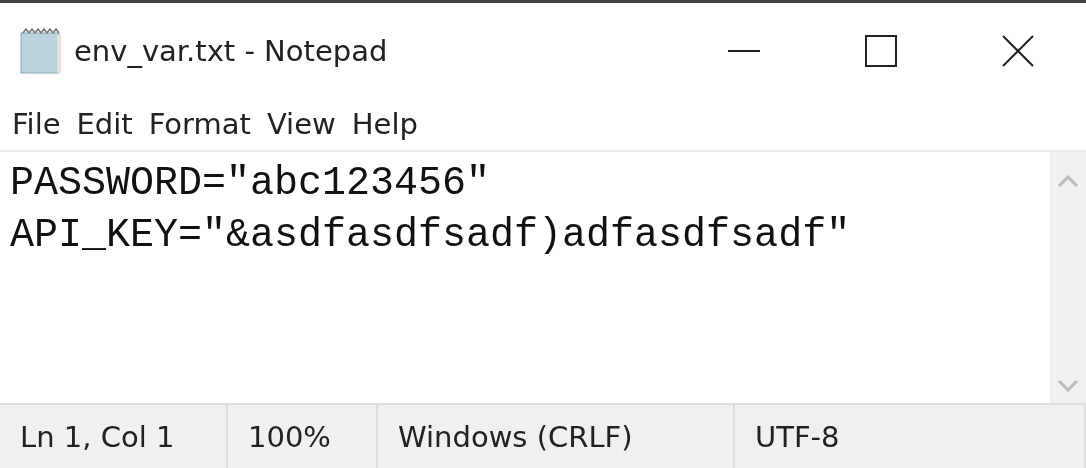 Image resolution: width=1086 pixels, height=468 pixels. Describe the element at coordinates (1068, 277) in the screenshot. I see `vertical-scrollbar` at that location.